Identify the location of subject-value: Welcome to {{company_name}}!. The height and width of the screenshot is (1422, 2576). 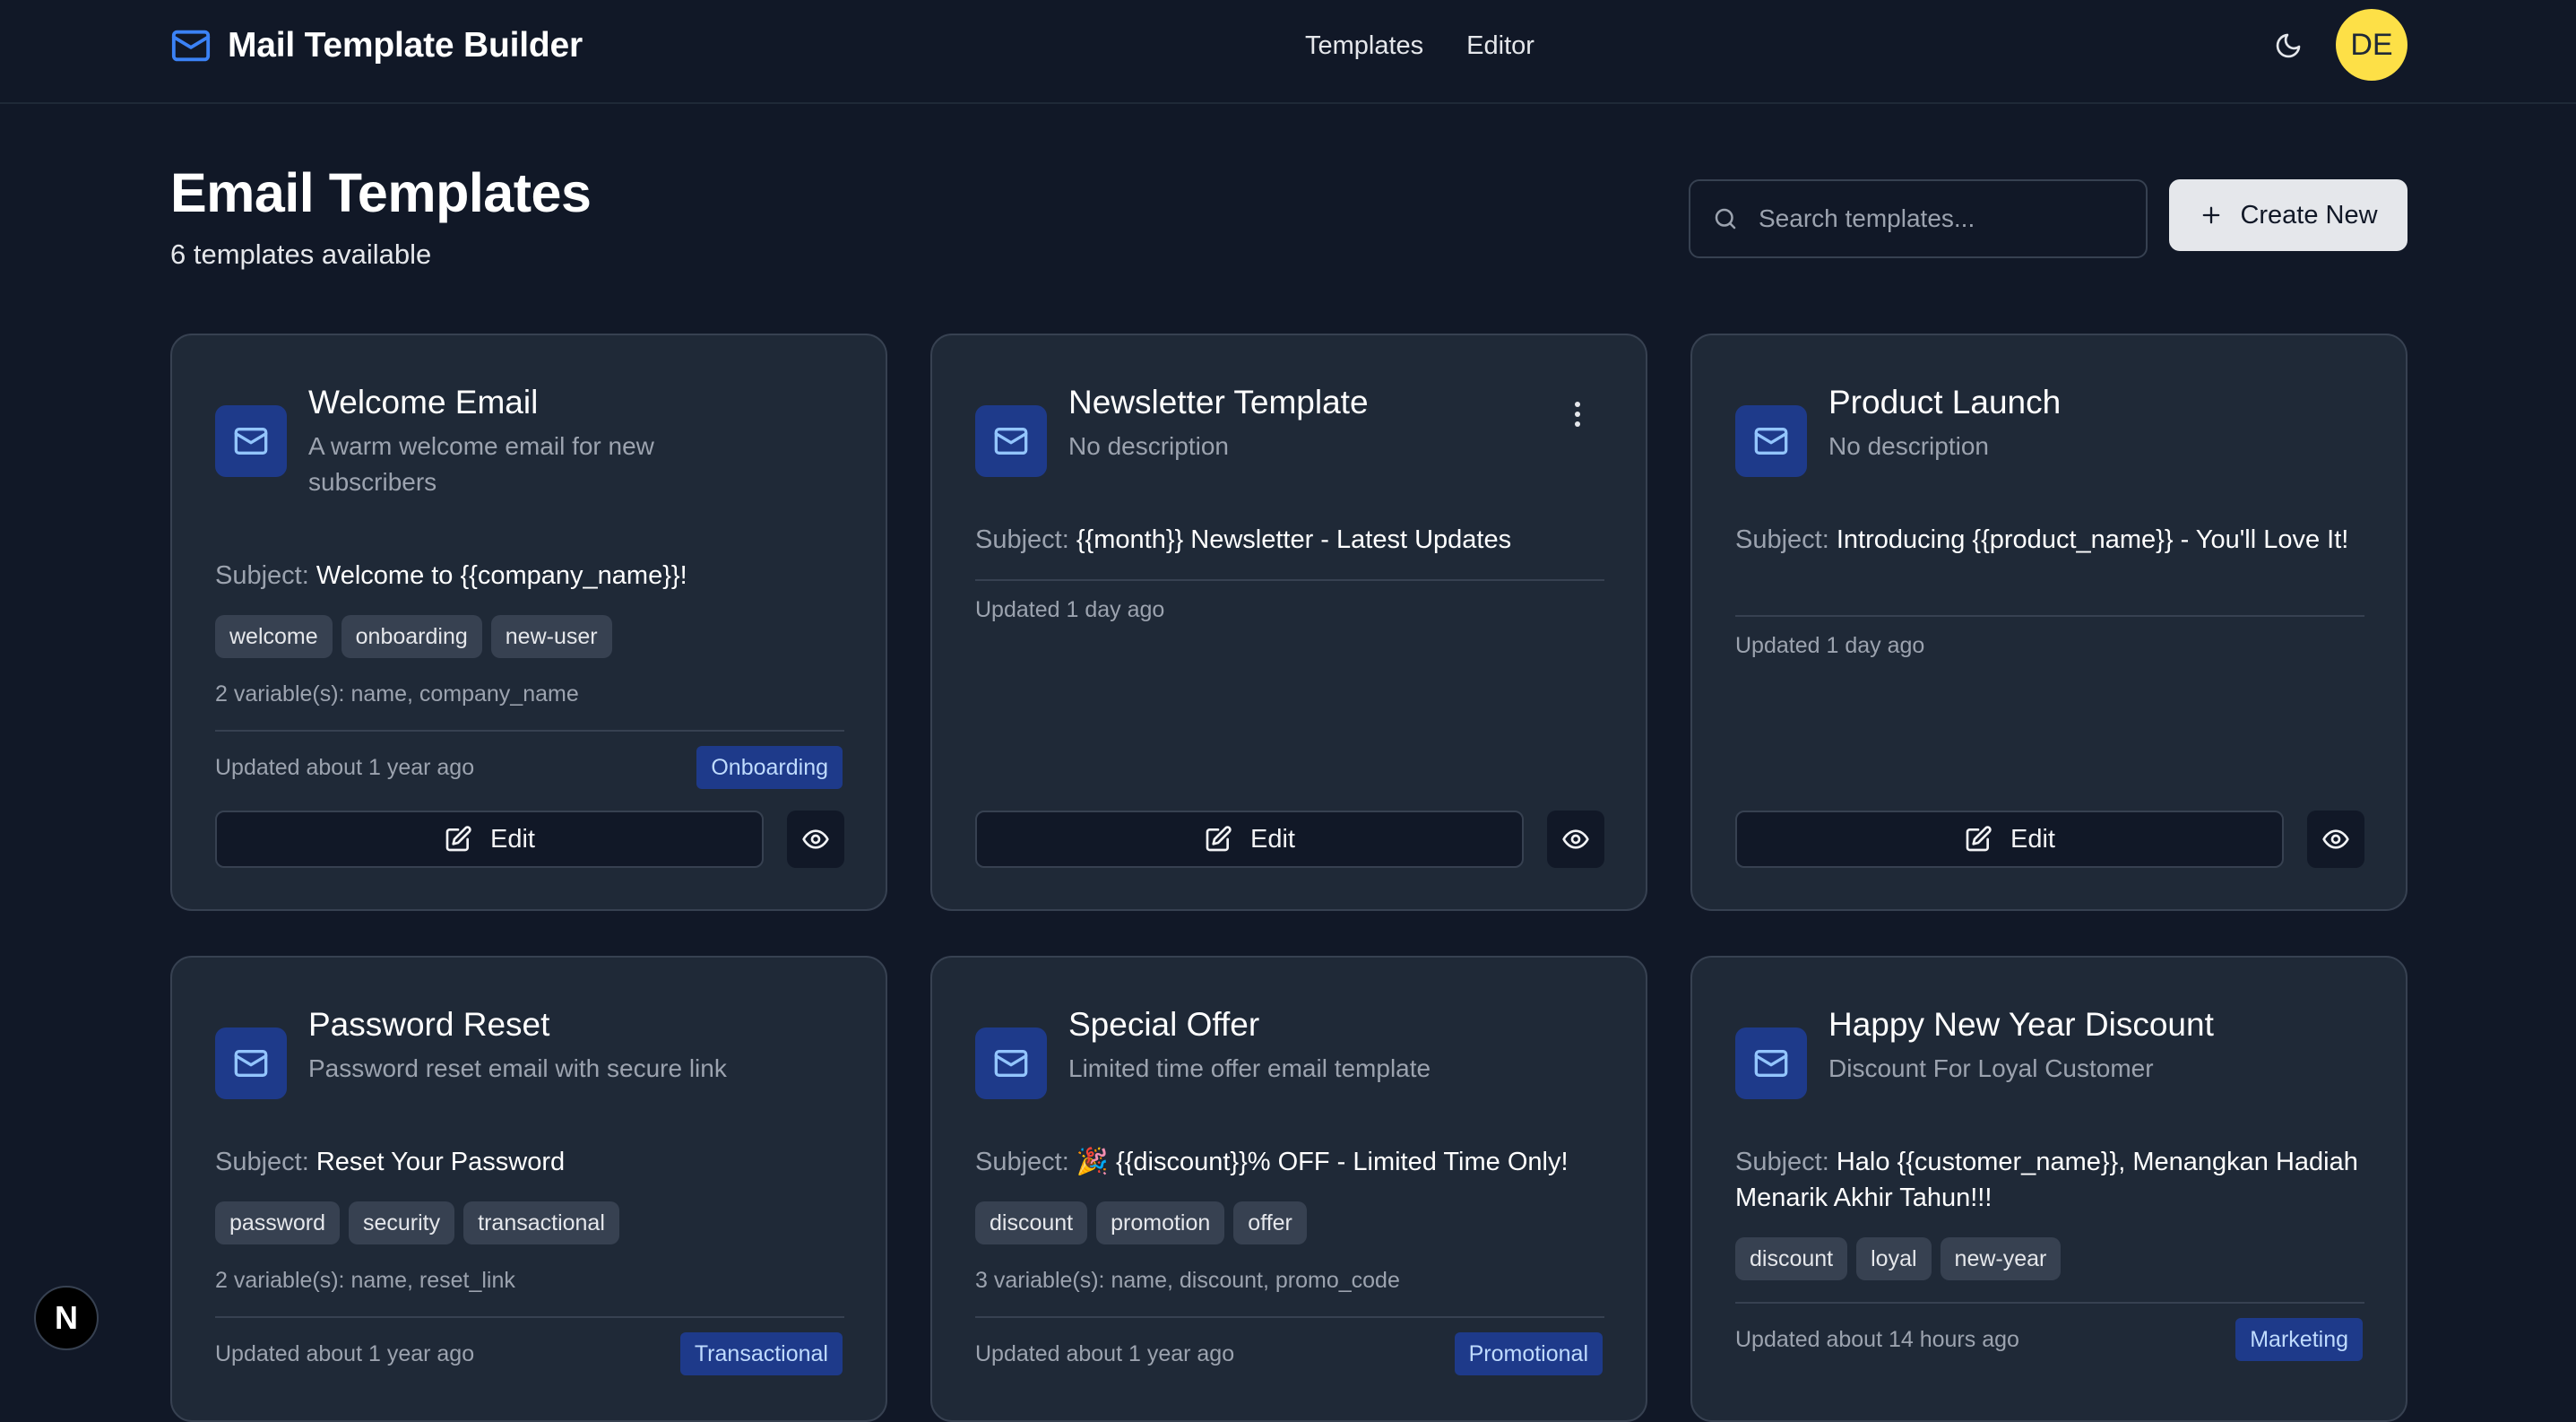
(501, 575).